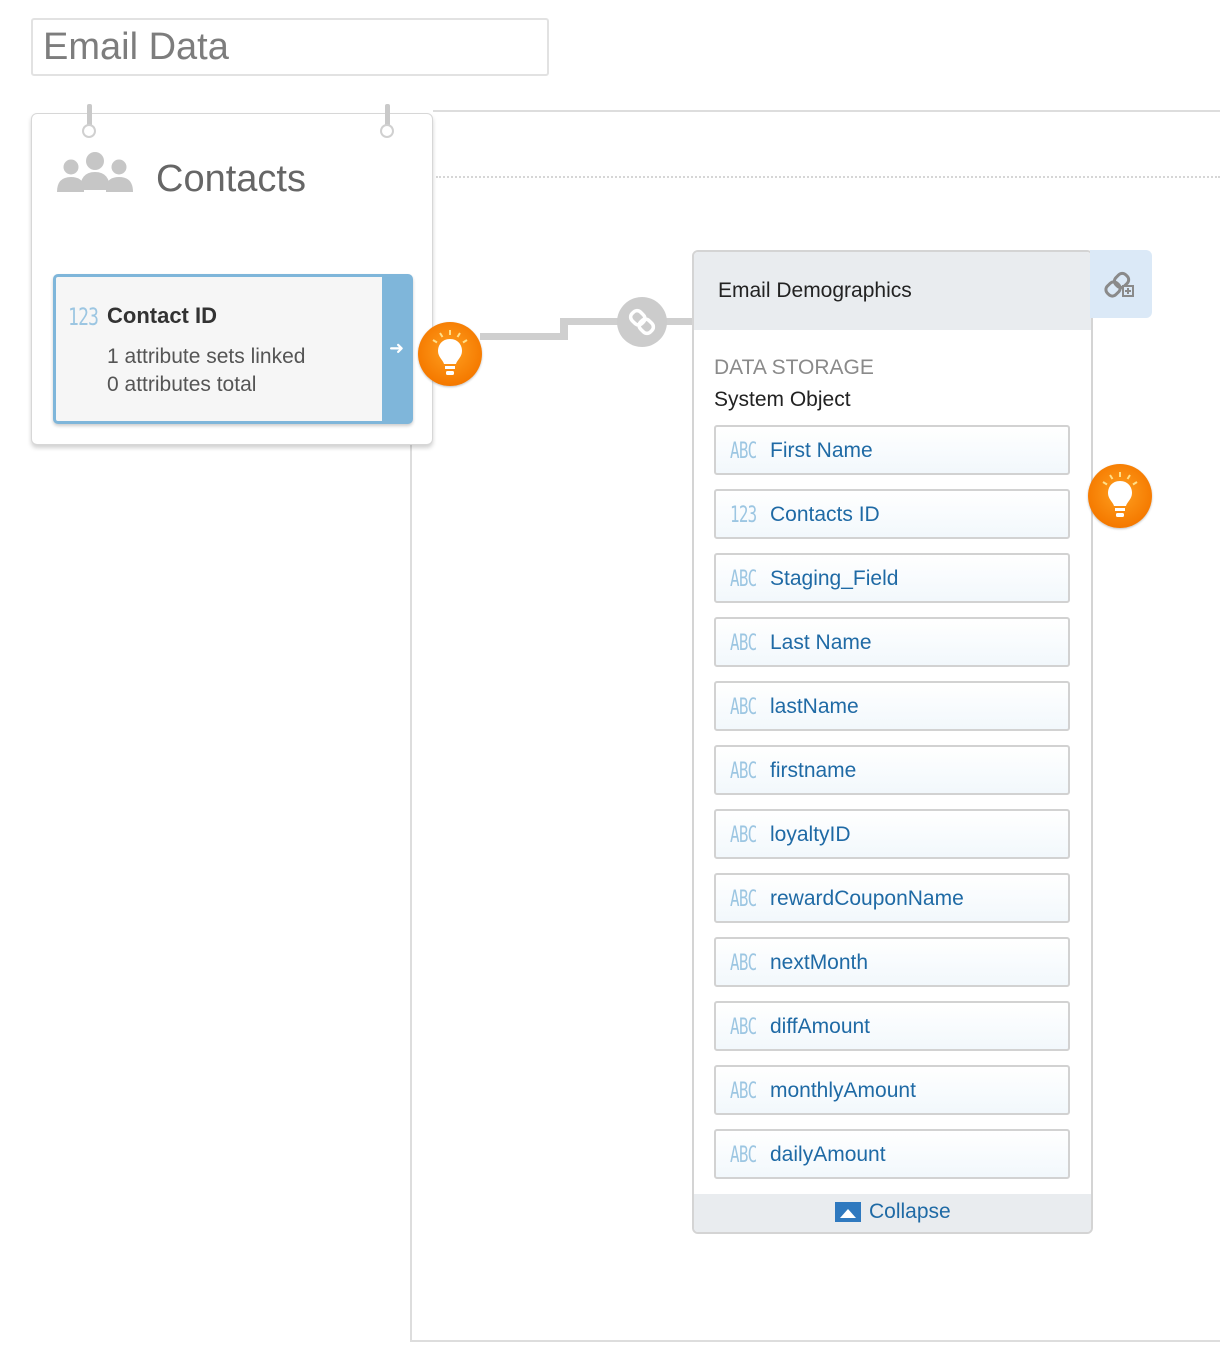  I want to click on type-icon: 123, so click(743, 515).